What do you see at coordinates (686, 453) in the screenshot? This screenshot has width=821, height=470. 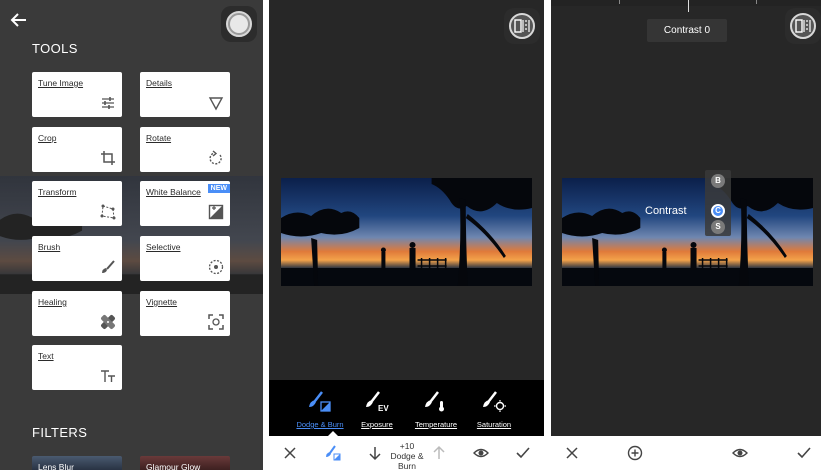 I see `selective-bottom-bar` at bounding box center [686, 453].